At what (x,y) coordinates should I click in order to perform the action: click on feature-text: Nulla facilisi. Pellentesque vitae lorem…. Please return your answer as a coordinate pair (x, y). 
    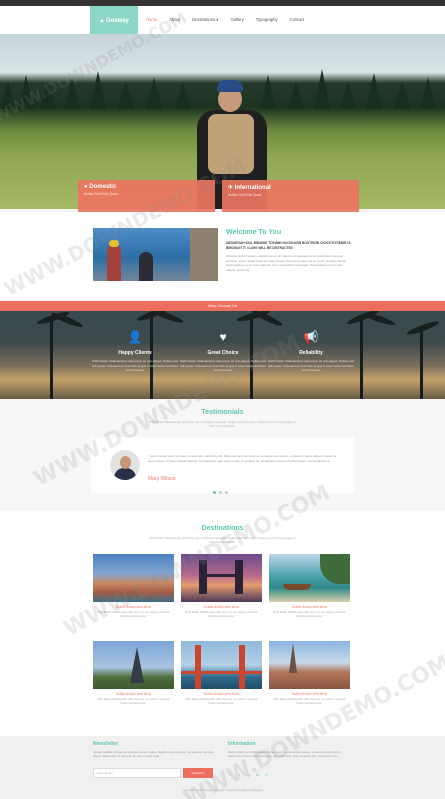
    Looking at the image, I should click on (135, 365).